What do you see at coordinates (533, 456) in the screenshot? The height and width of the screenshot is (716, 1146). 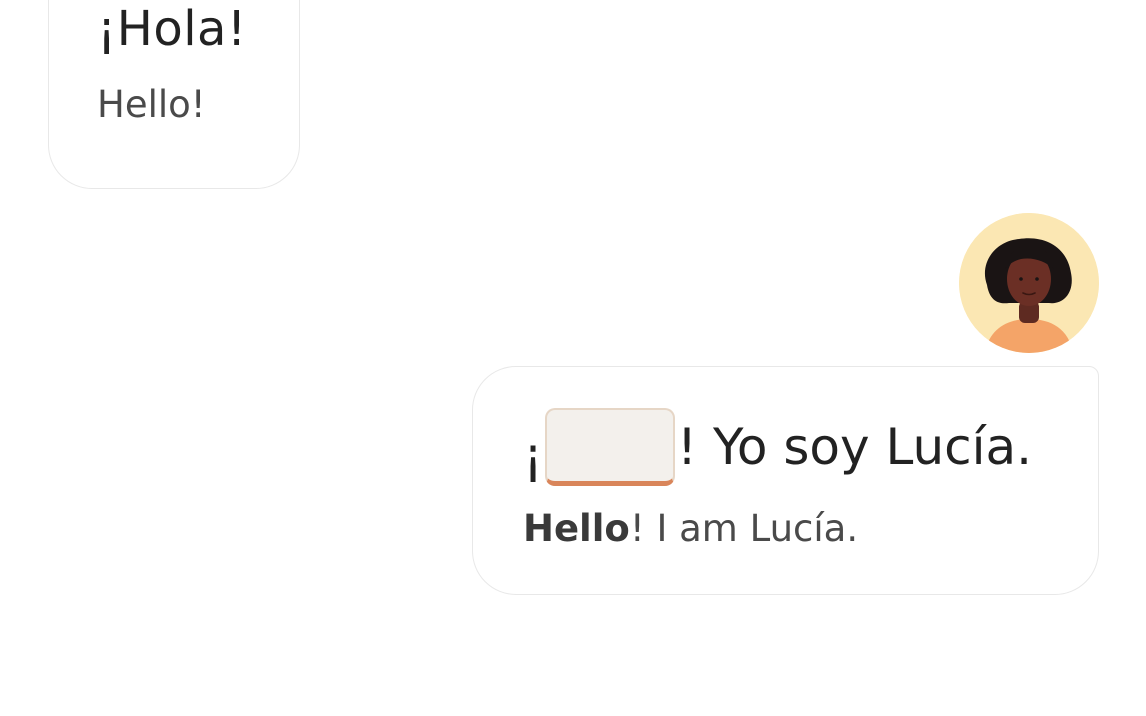 I see `opening-exclamation: ¡` at bounding box center [533, 456].